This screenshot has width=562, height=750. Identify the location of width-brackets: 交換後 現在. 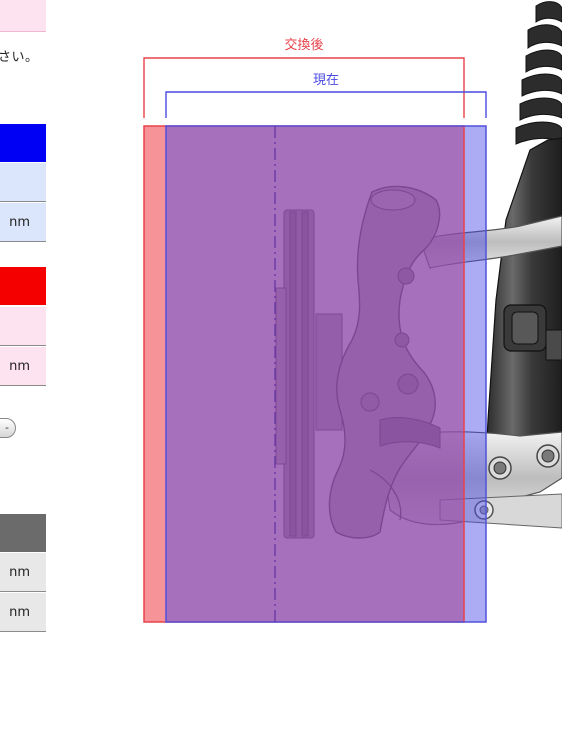
(315, 77).